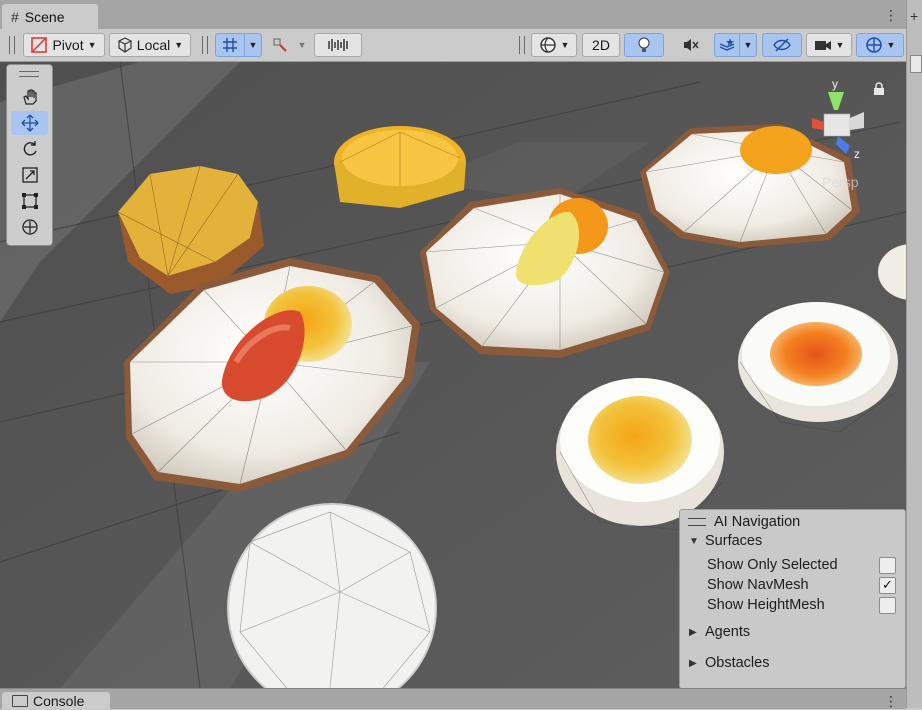  I want to click on agents-label: Agents, so click(728, 632).